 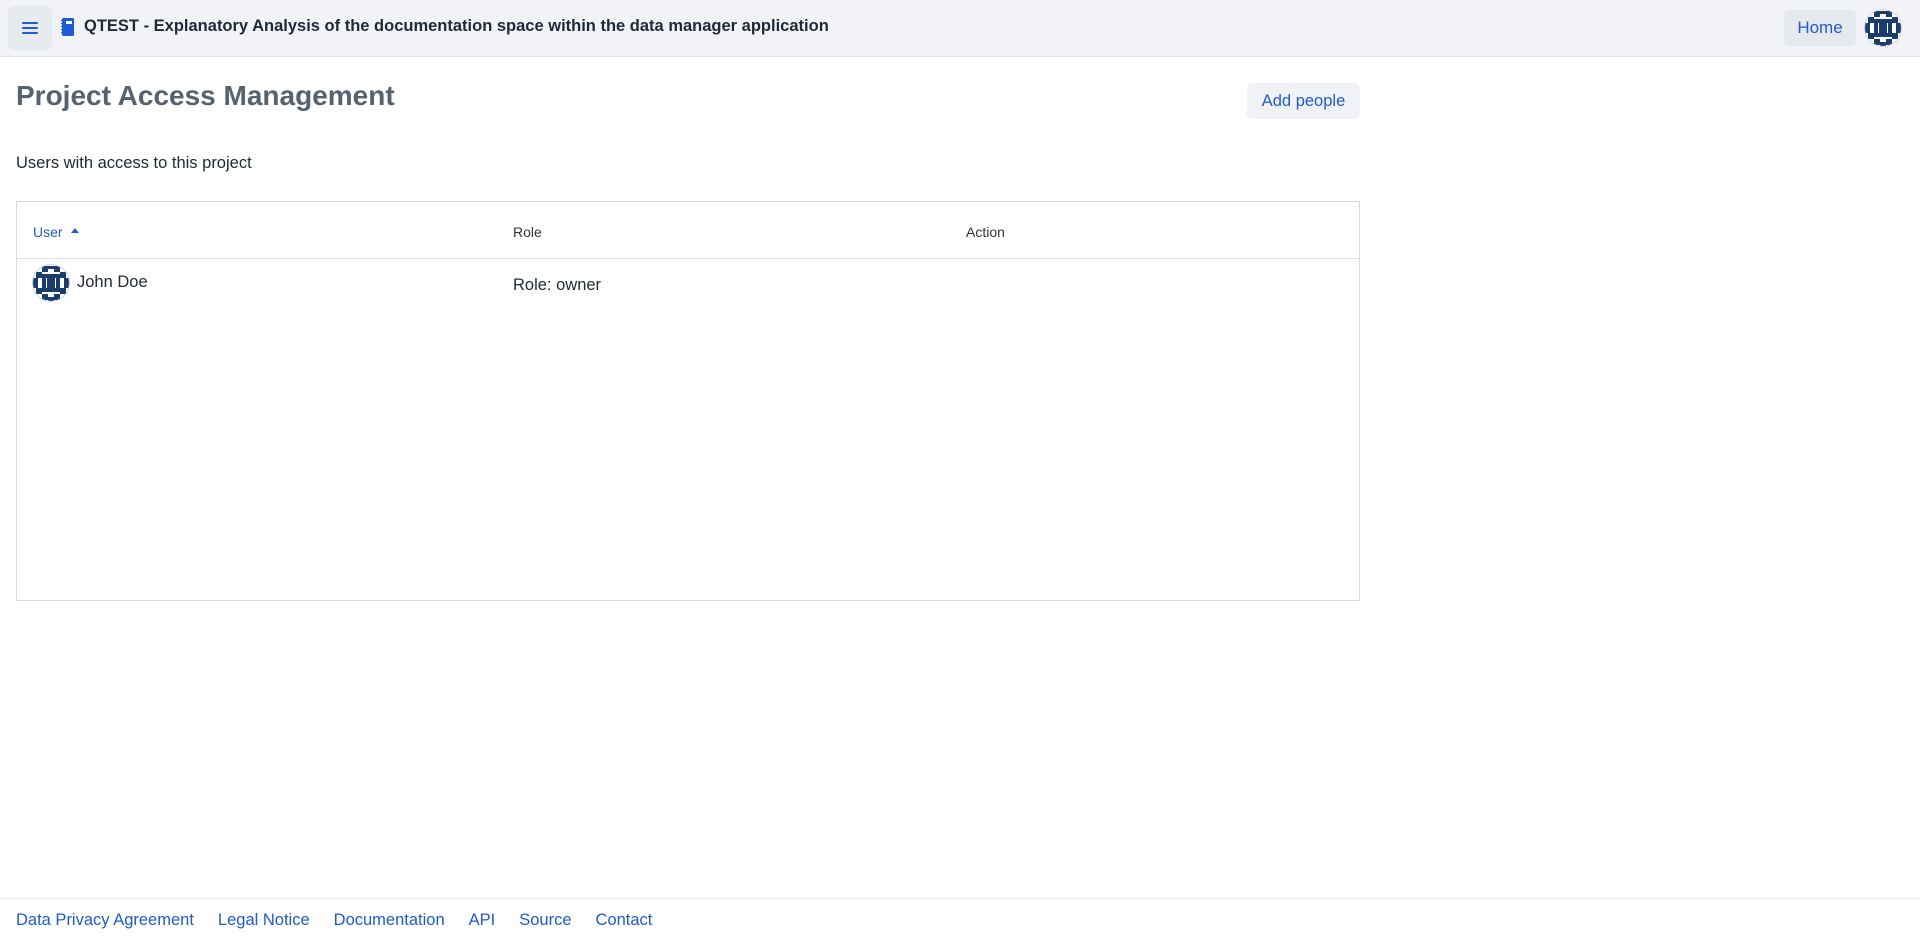 I want to click on footer-link-legal-notice: Legal Notice, so click(x=264, y=920).